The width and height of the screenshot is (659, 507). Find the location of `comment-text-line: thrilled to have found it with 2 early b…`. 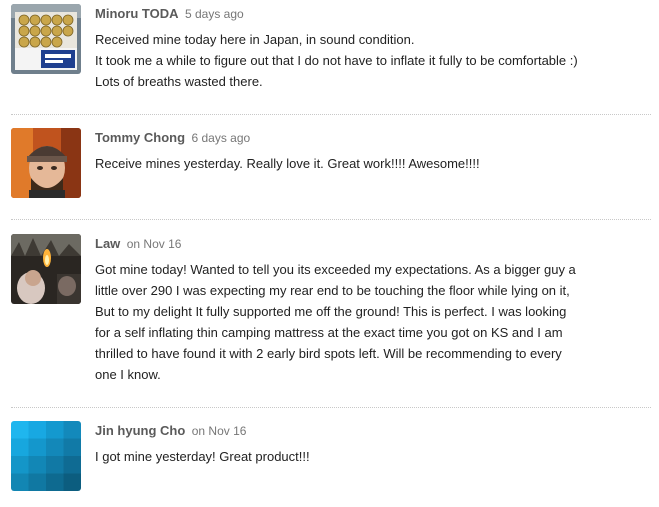

comment-text-line: thrilled to have found it with 2 early b… is located at coordinates (328, 353).